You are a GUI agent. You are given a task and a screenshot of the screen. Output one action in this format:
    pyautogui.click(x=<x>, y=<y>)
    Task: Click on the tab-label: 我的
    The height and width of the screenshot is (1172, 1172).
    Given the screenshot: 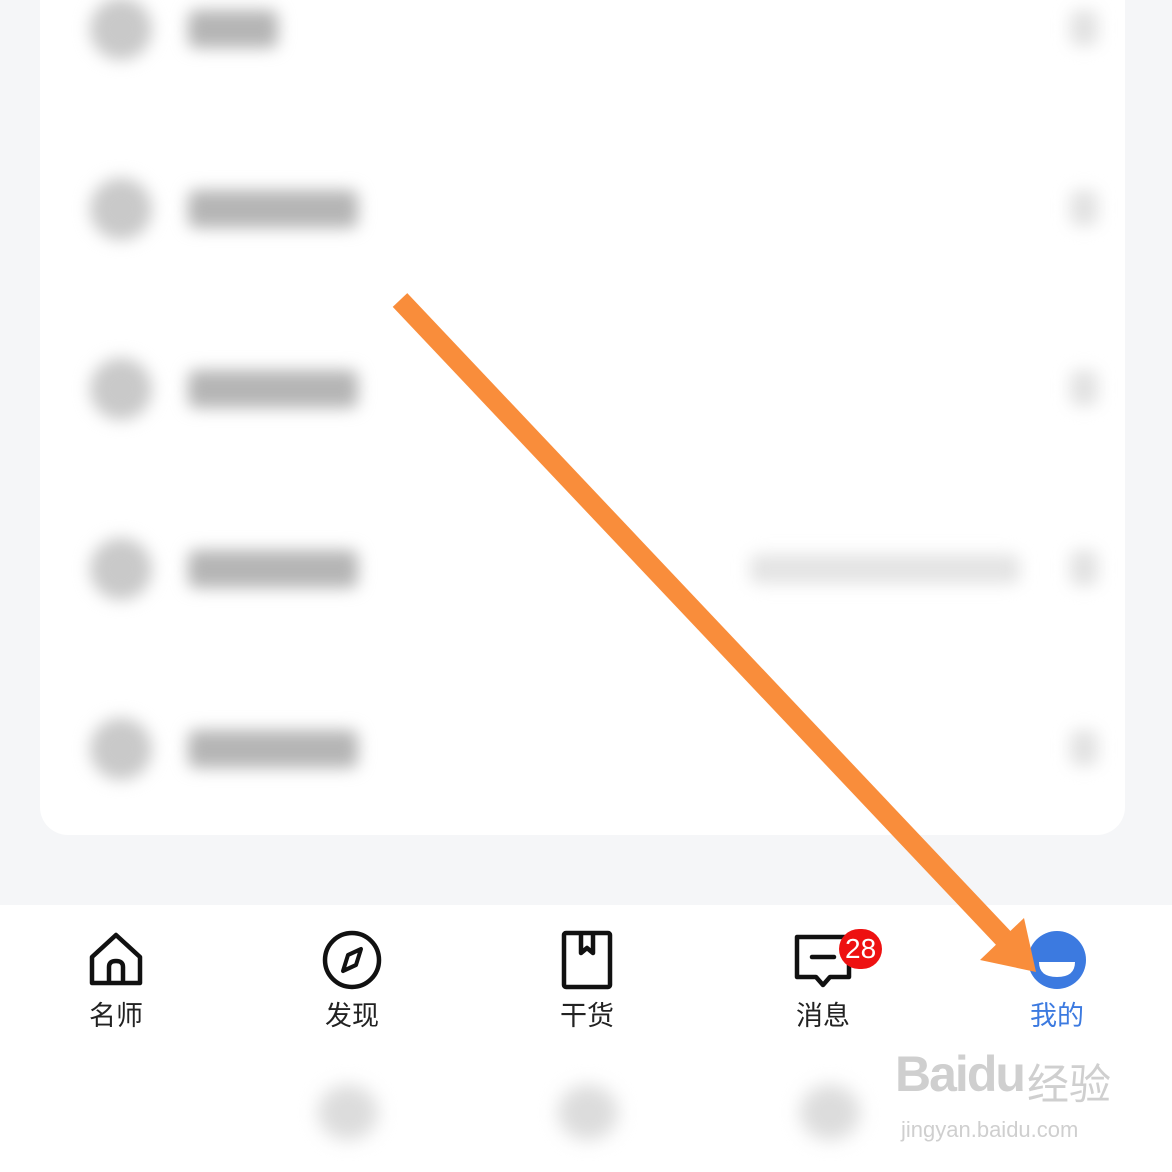 What is the action you would take?
    pyautogui.click(x=1057, y=1016)
    